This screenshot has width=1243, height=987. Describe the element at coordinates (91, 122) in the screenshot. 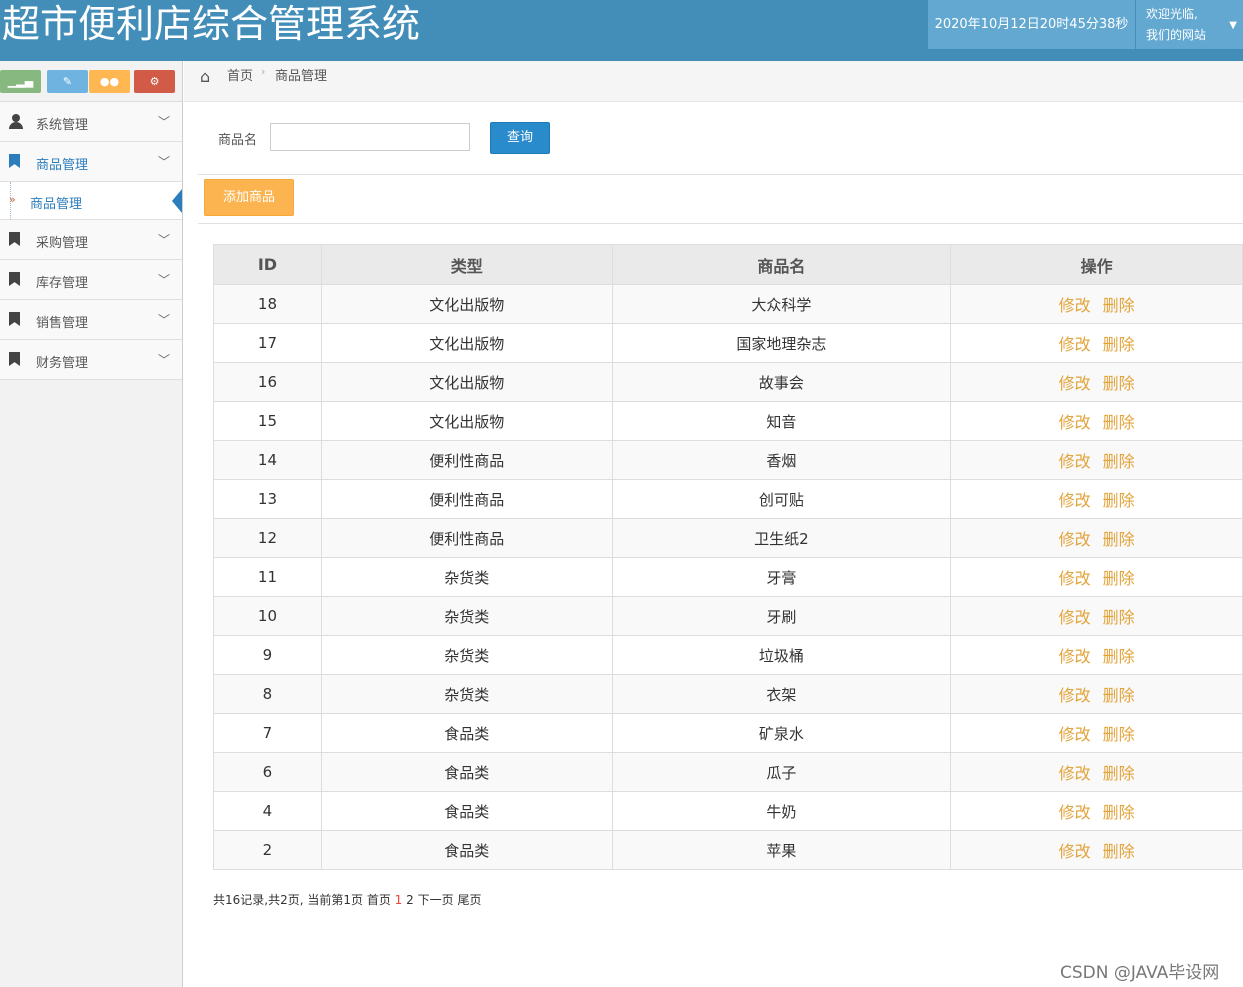

I see `sidebar-item-system: 系统管理 ﹀` at that location.